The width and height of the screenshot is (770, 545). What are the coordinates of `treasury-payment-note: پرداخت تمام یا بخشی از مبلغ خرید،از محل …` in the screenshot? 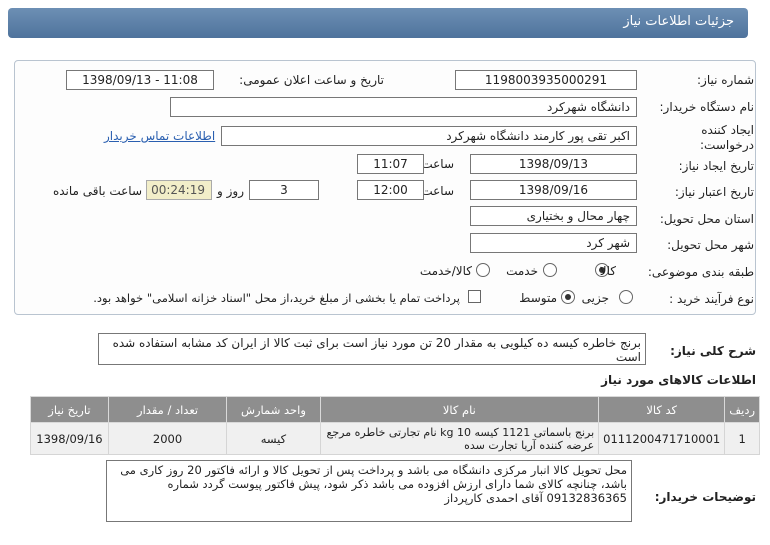 It's located at (276, 298).